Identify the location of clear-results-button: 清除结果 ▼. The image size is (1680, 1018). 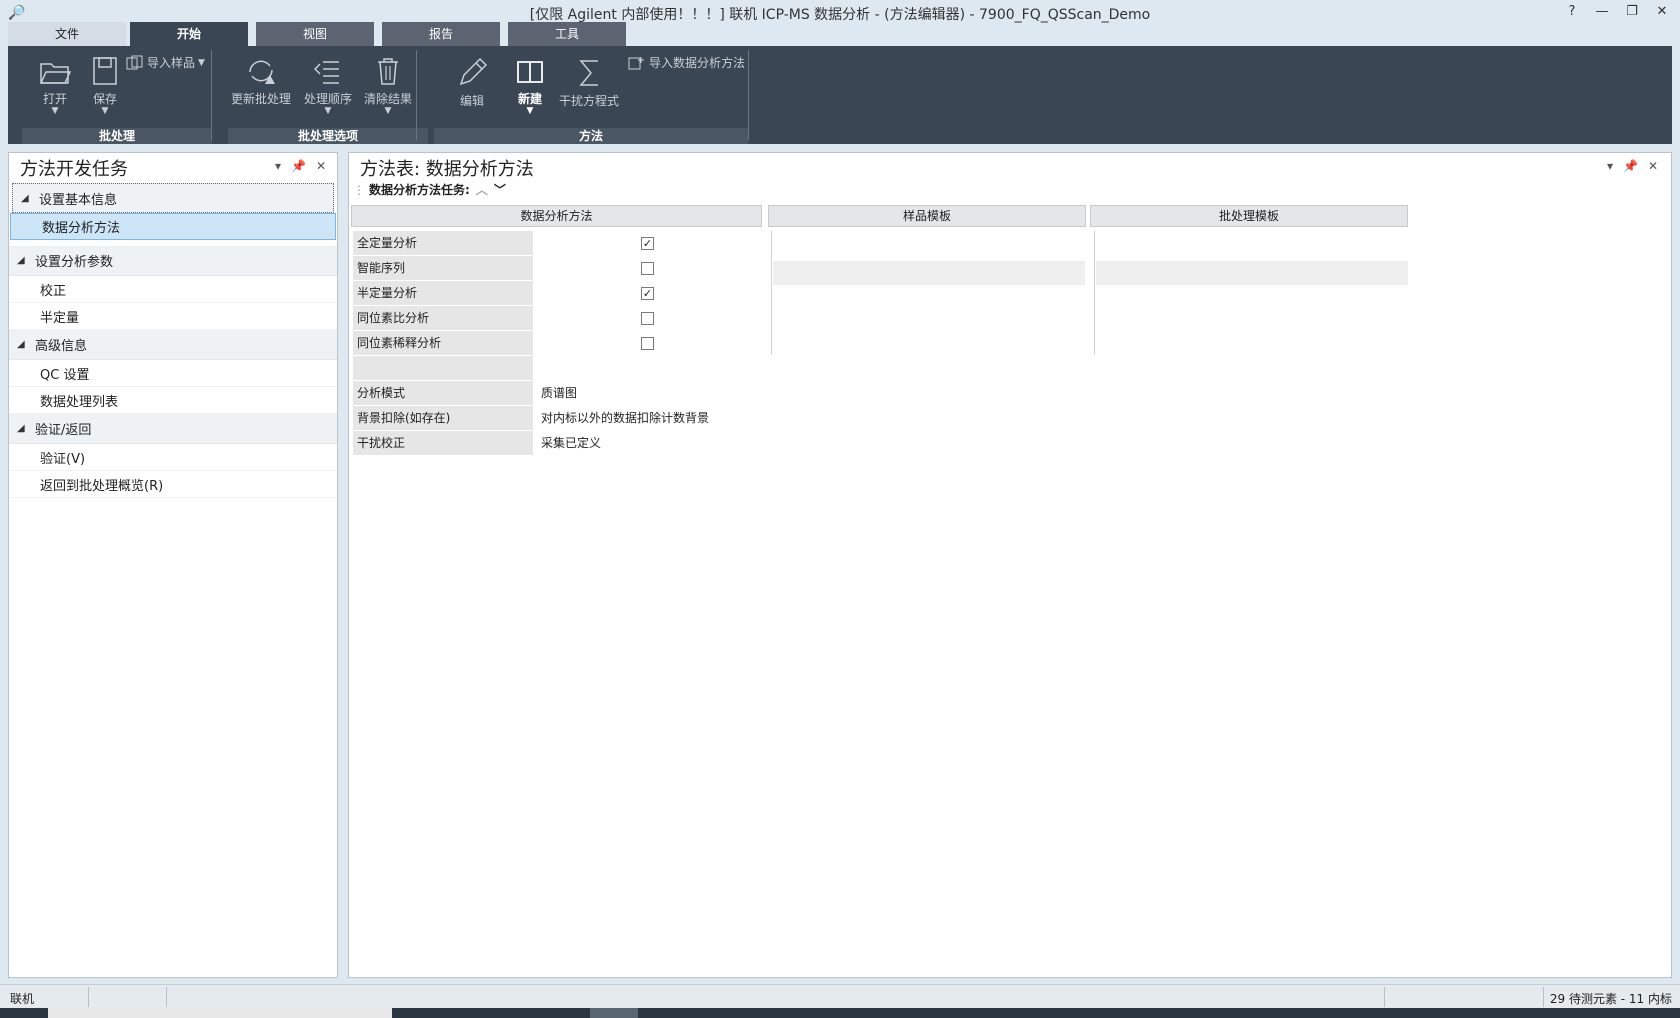
(388, 85).